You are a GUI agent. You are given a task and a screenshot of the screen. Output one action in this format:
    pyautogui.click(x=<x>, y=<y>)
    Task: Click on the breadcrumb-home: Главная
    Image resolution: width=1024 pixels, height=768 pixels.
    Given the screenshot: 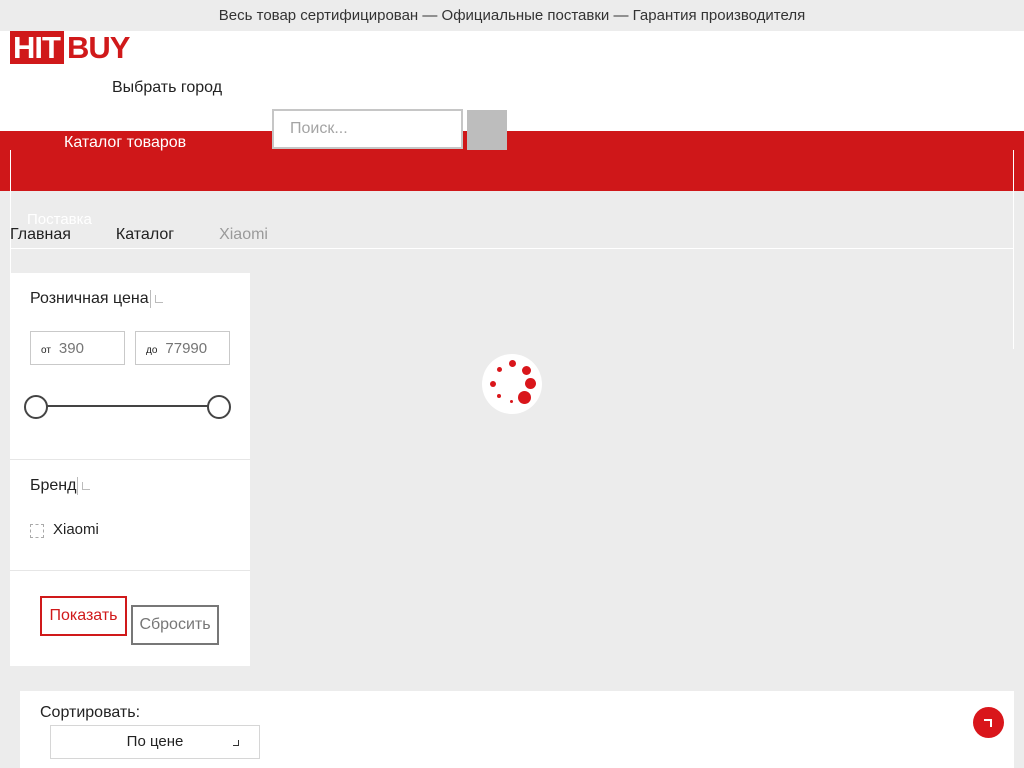 What is the action you would take?
    pyautogui.click(x=40, y=235)
    